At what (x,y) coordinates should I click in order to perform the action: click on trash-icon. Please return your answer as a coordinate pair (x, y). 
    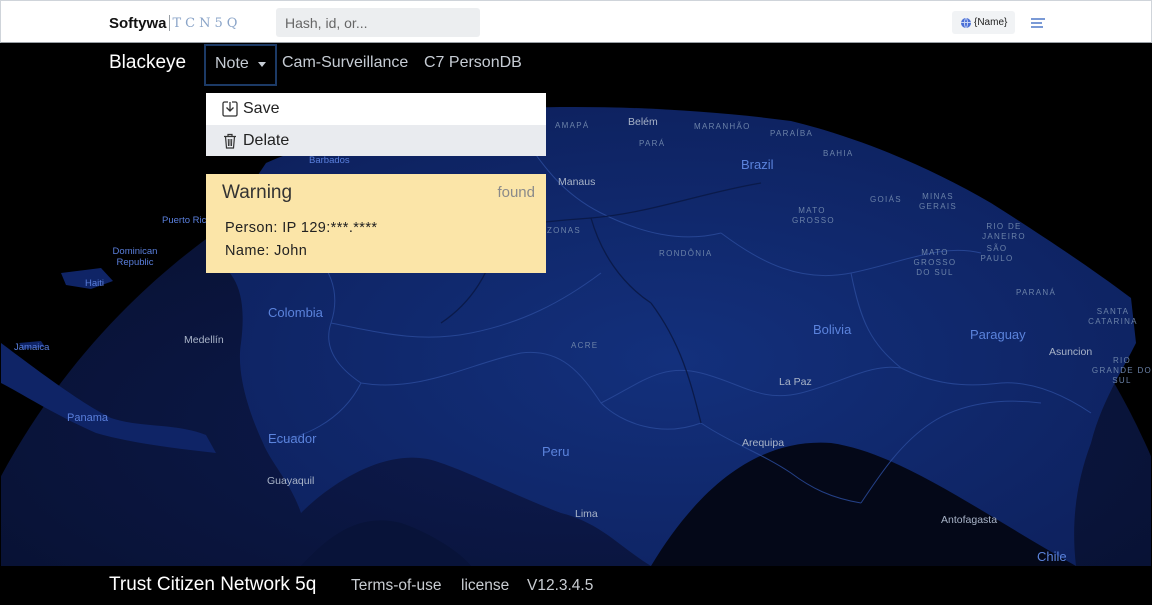
    Looking at the image, I should click on (230, 141).